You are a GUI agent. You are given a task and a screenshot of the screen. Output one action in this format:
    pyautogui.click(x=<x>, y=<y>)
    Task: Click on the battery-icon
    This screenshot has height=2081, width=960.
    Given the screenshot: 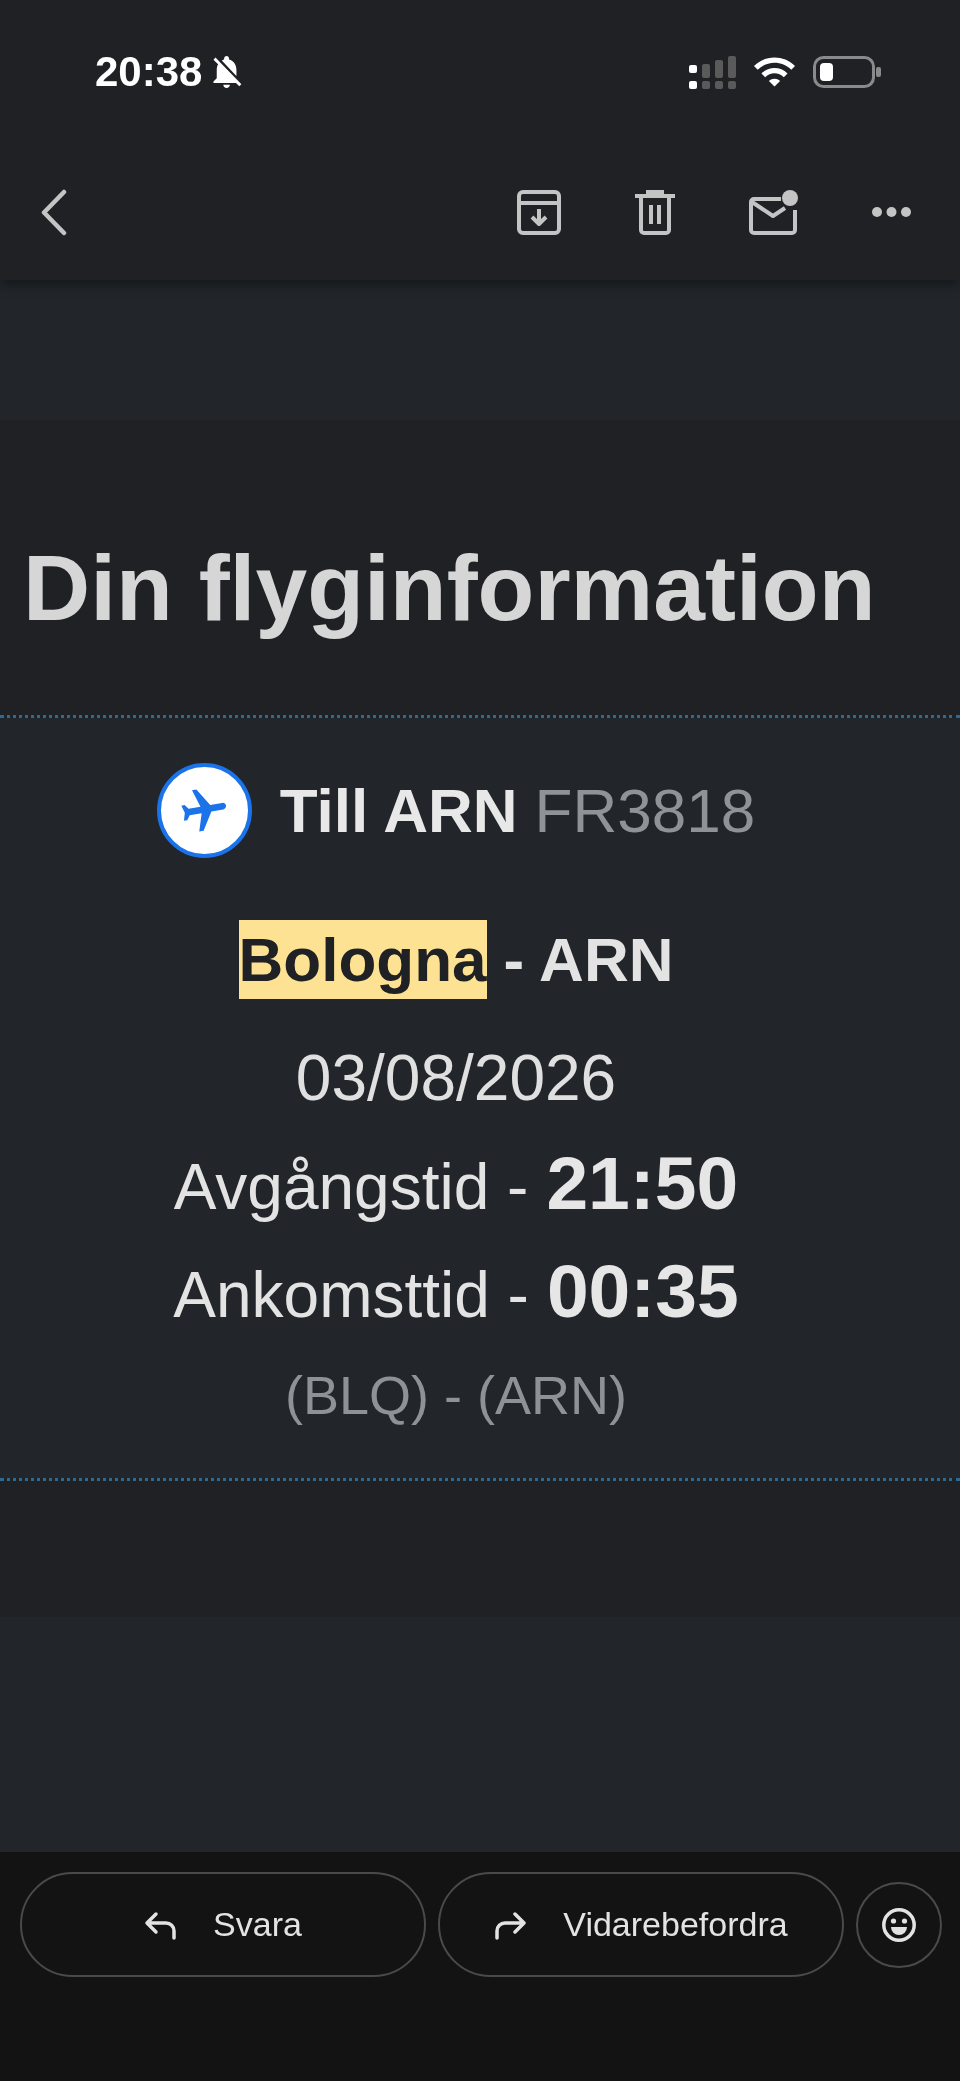 What is the action you would take?
    pyautogui.click(x=847, y=72)
    